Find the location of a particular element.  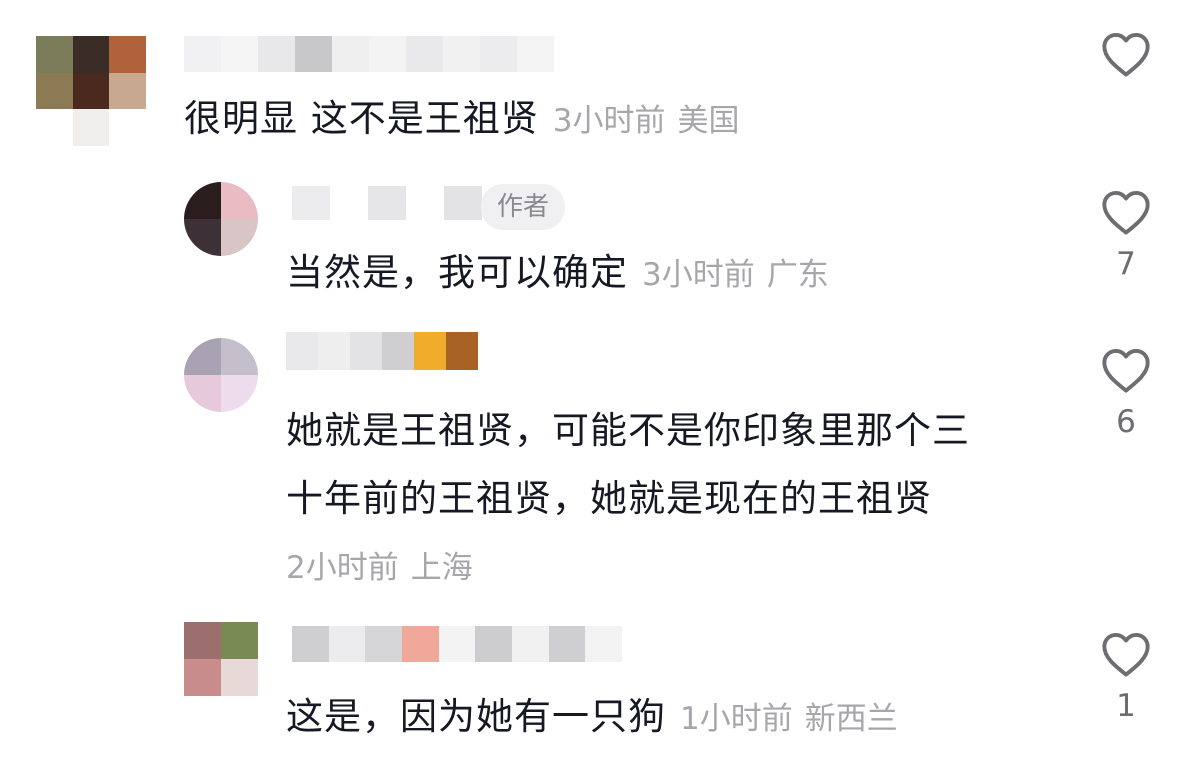

comment-body: 很明显 这不是王祖贤 is located at coordinates (361, 118).